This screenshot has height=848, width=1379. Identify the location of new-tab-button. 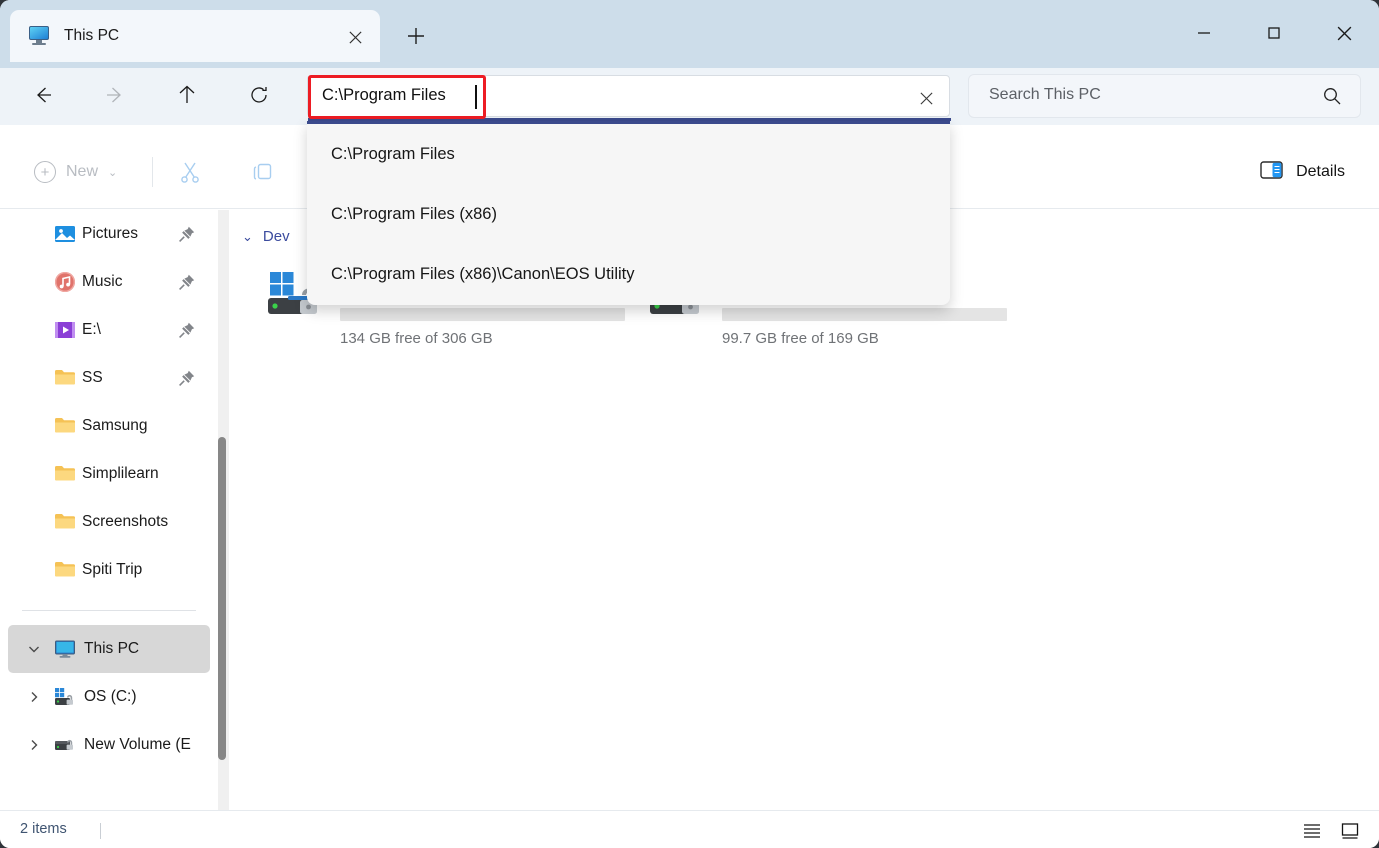
(416, 36).